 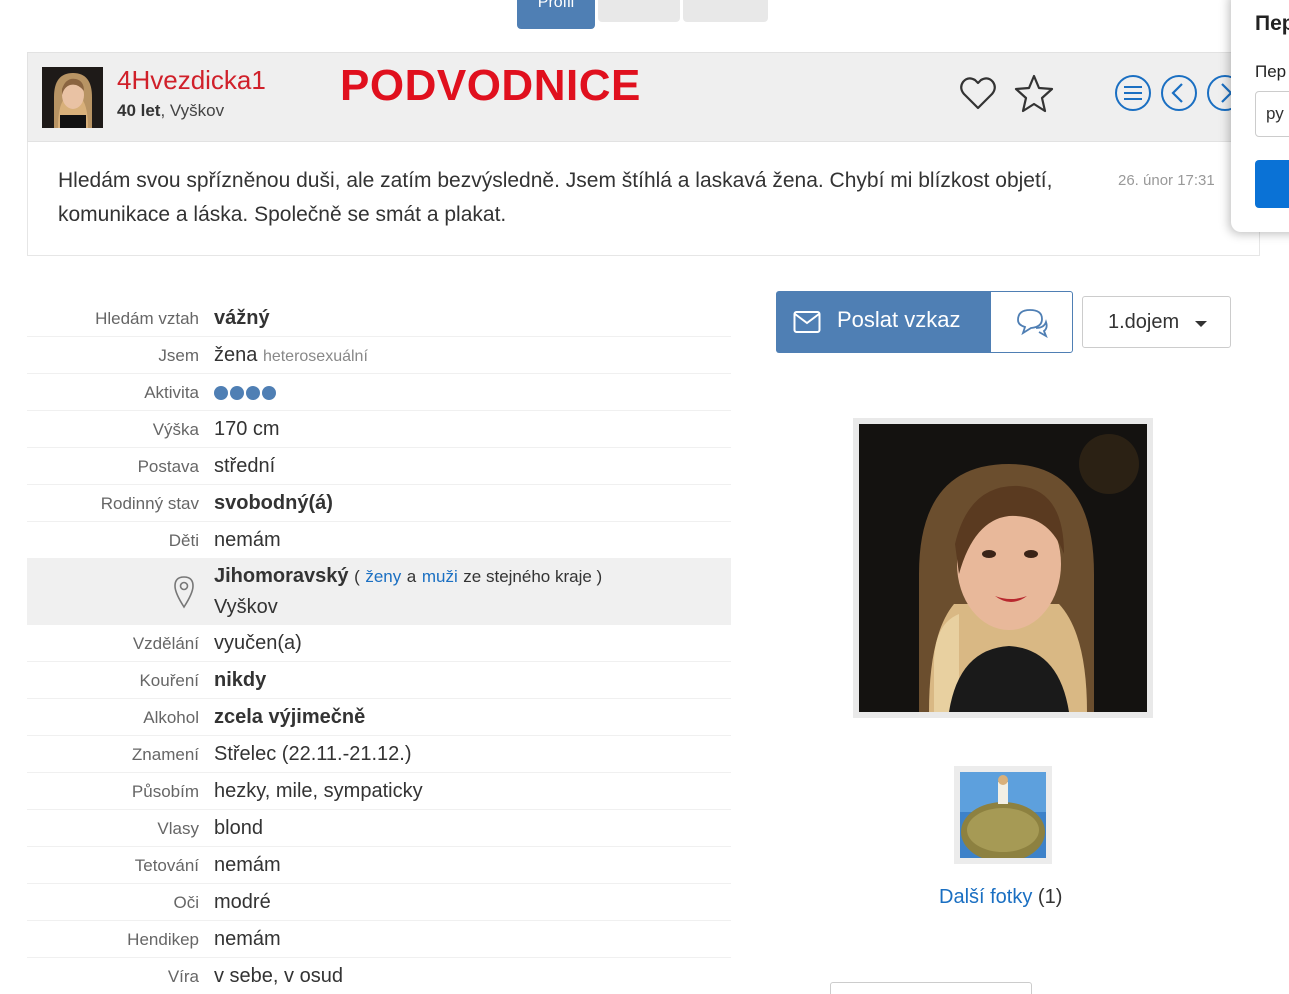 I want to click on detail-value: Střelec (22.11.-21.12.), so click(x=313, y=754).